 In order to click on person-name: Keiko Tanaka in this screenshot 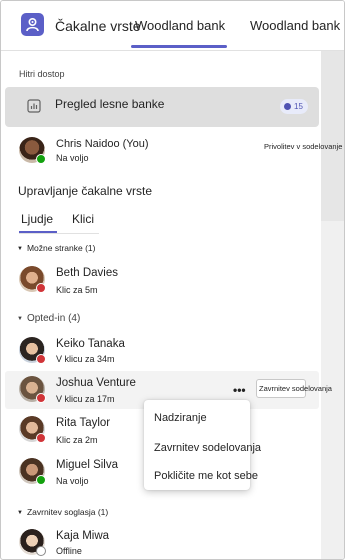, I will do `click(90, 344)`.